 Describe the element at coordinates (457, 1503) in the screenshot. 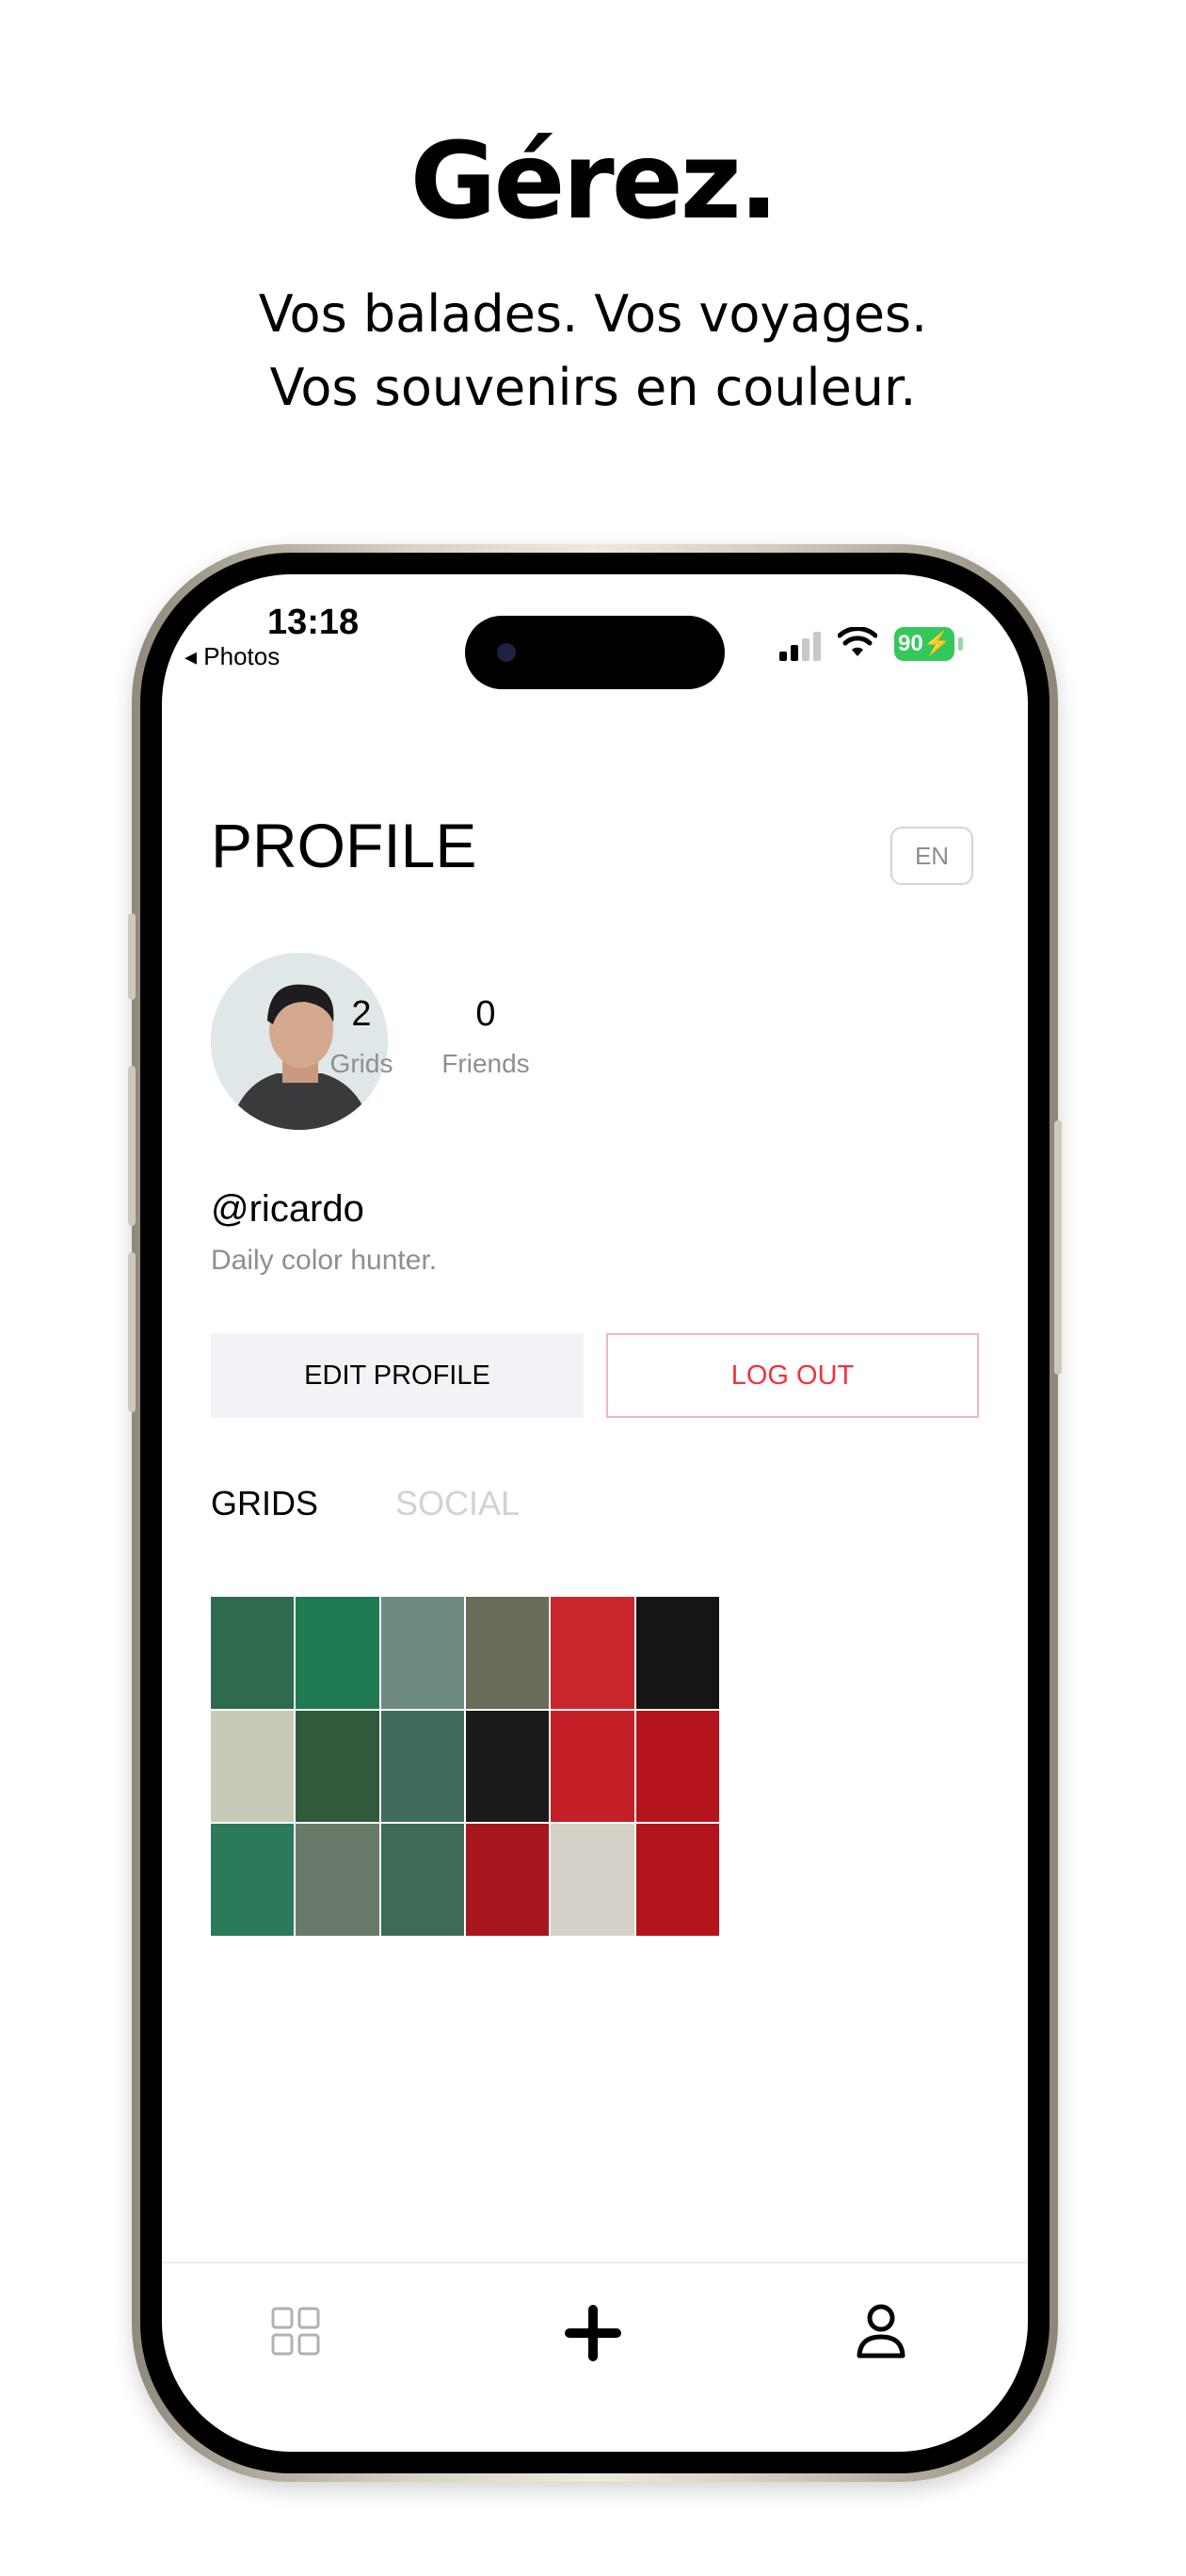

I see `tab-social: SOCIAL` at that location.